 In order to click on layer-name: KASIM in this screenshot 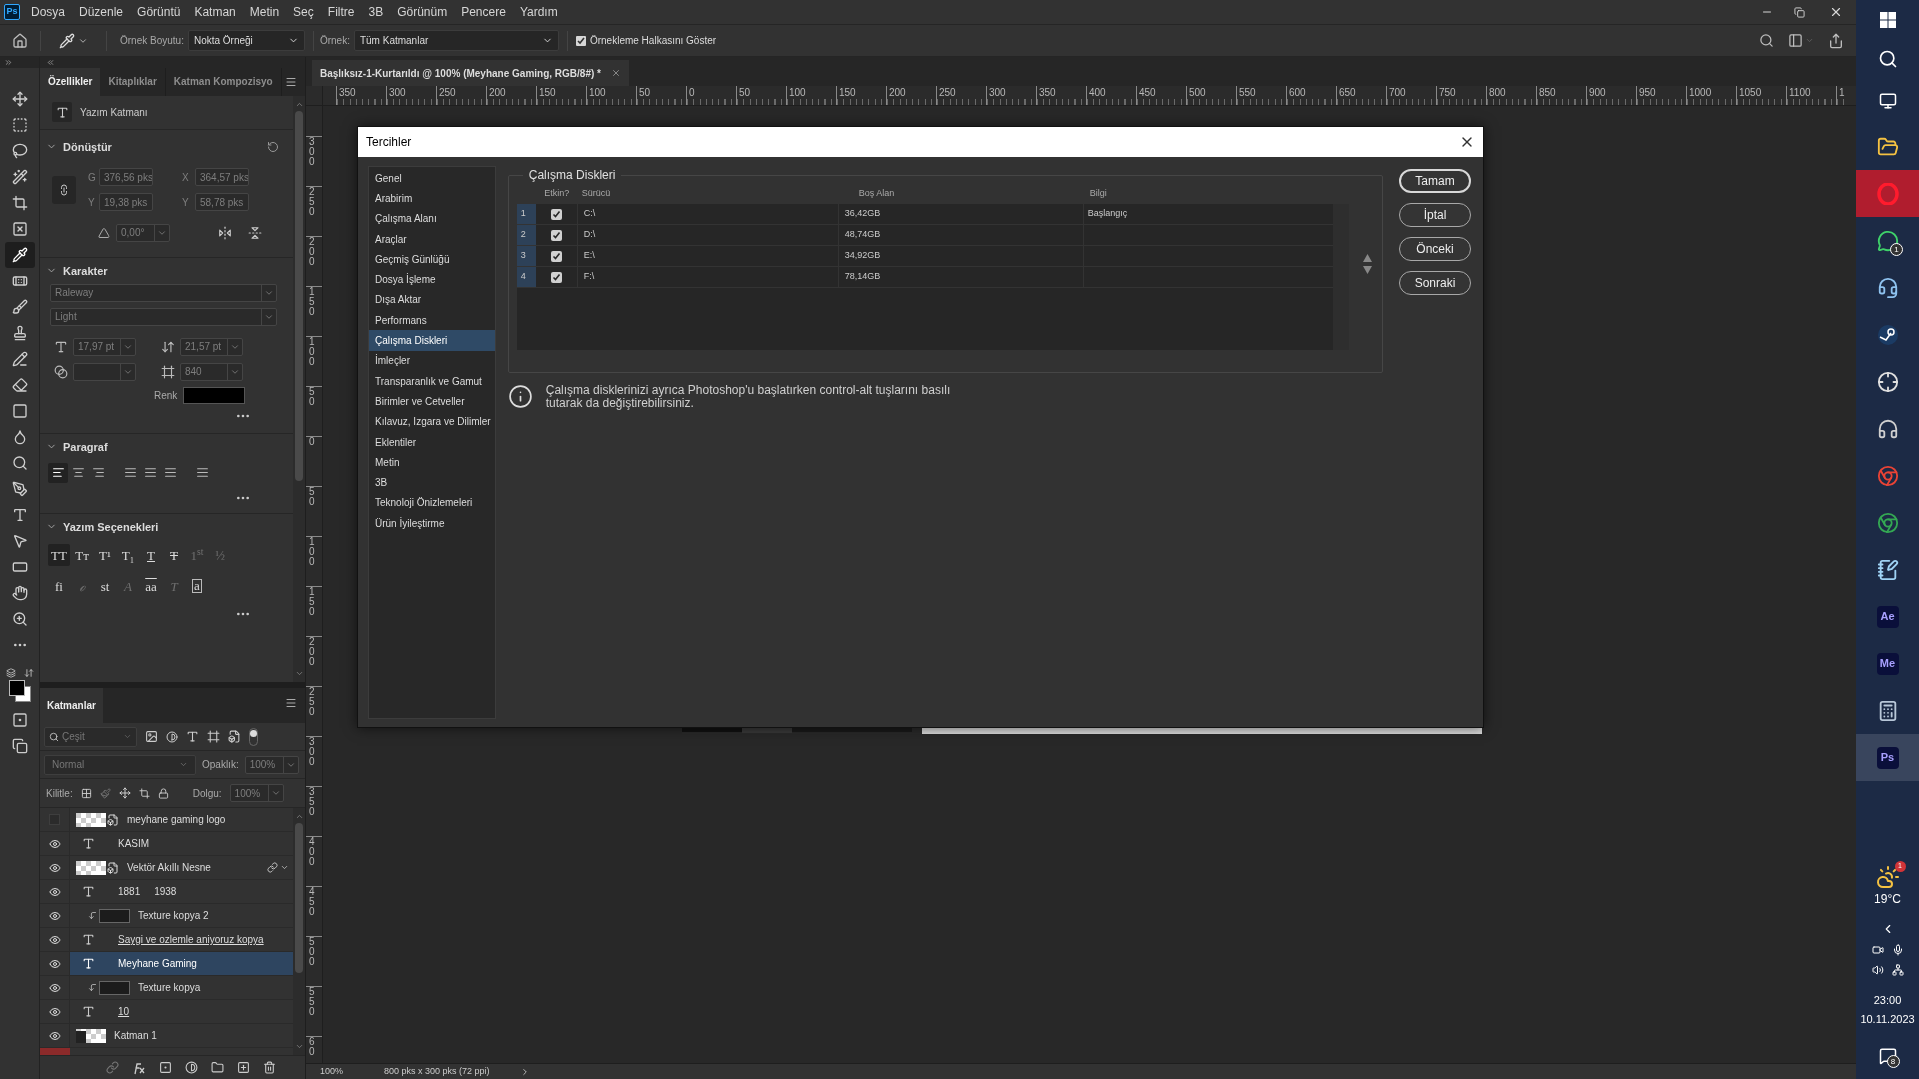, I will do `click(134, 843)`.